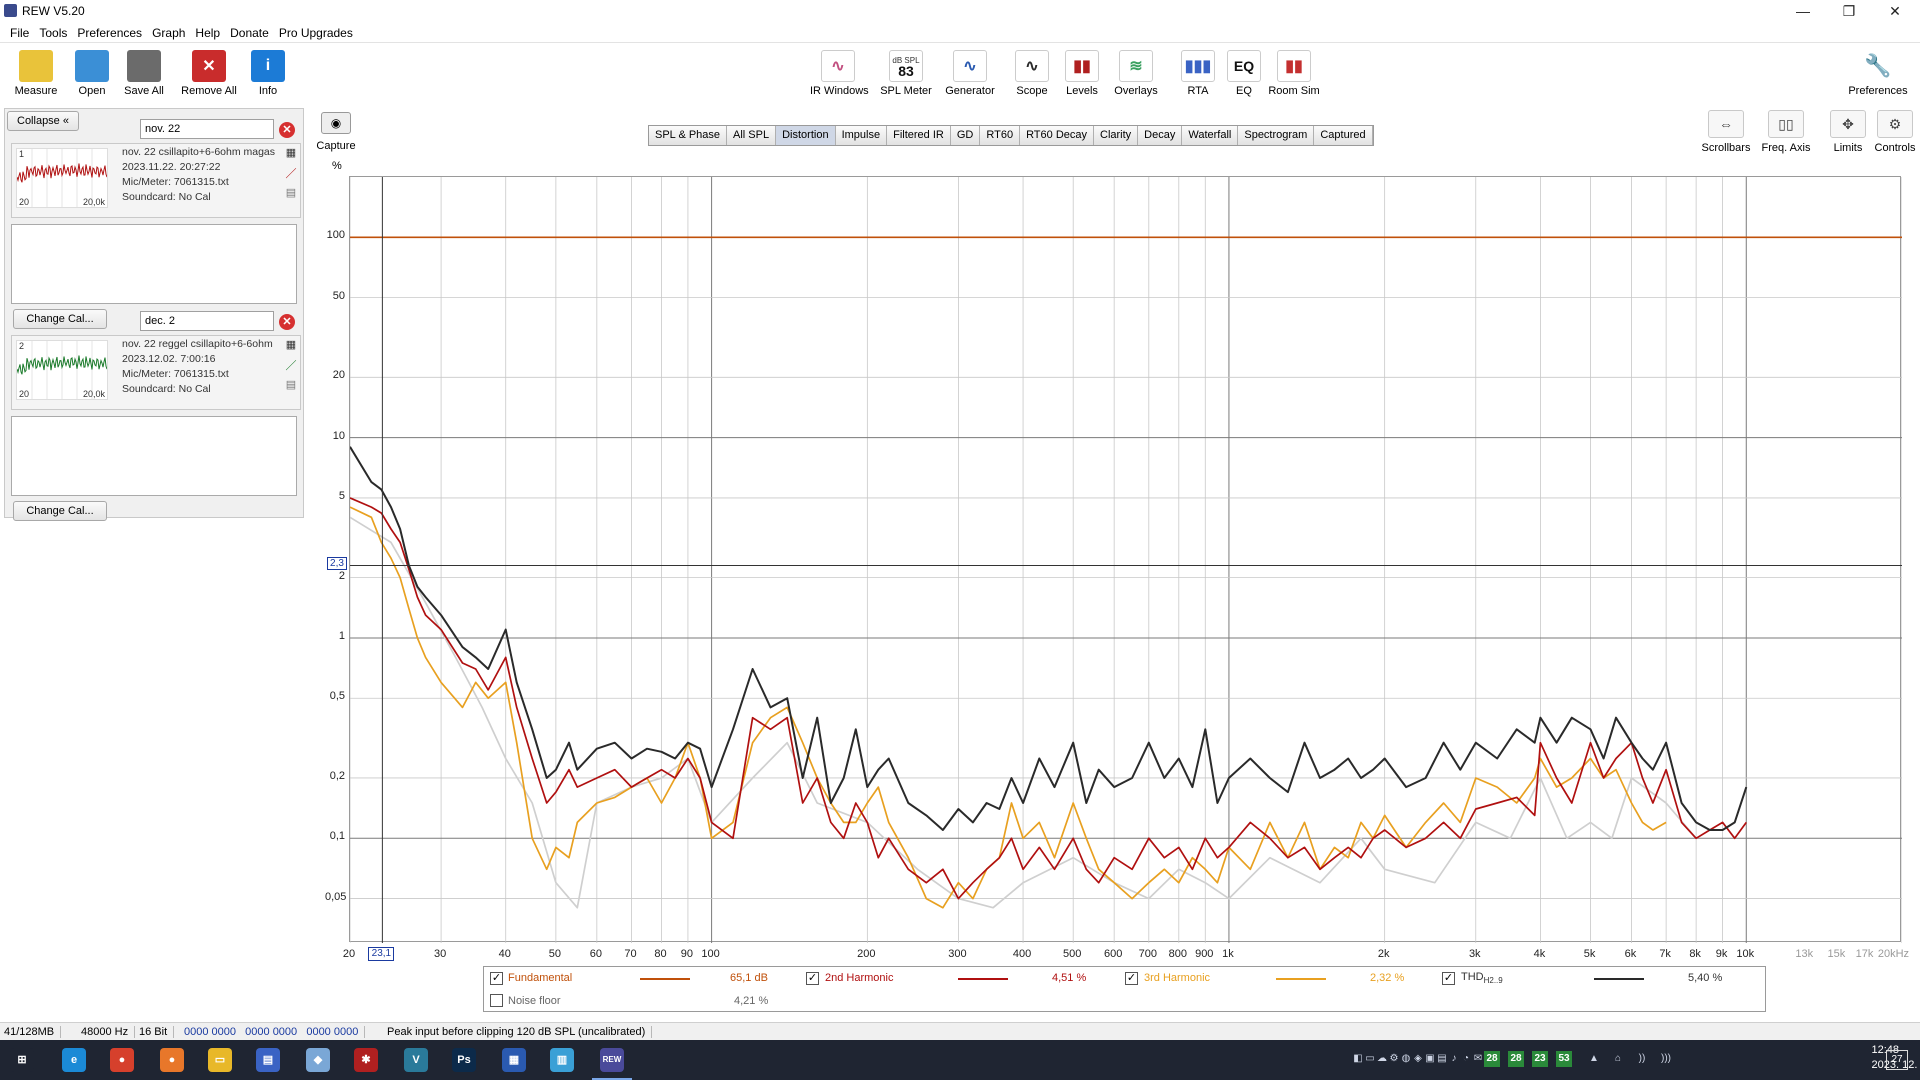  Describe the element at coordinates (53, 31) in the screenshot. I see `menu-tools: Tools` at that location.